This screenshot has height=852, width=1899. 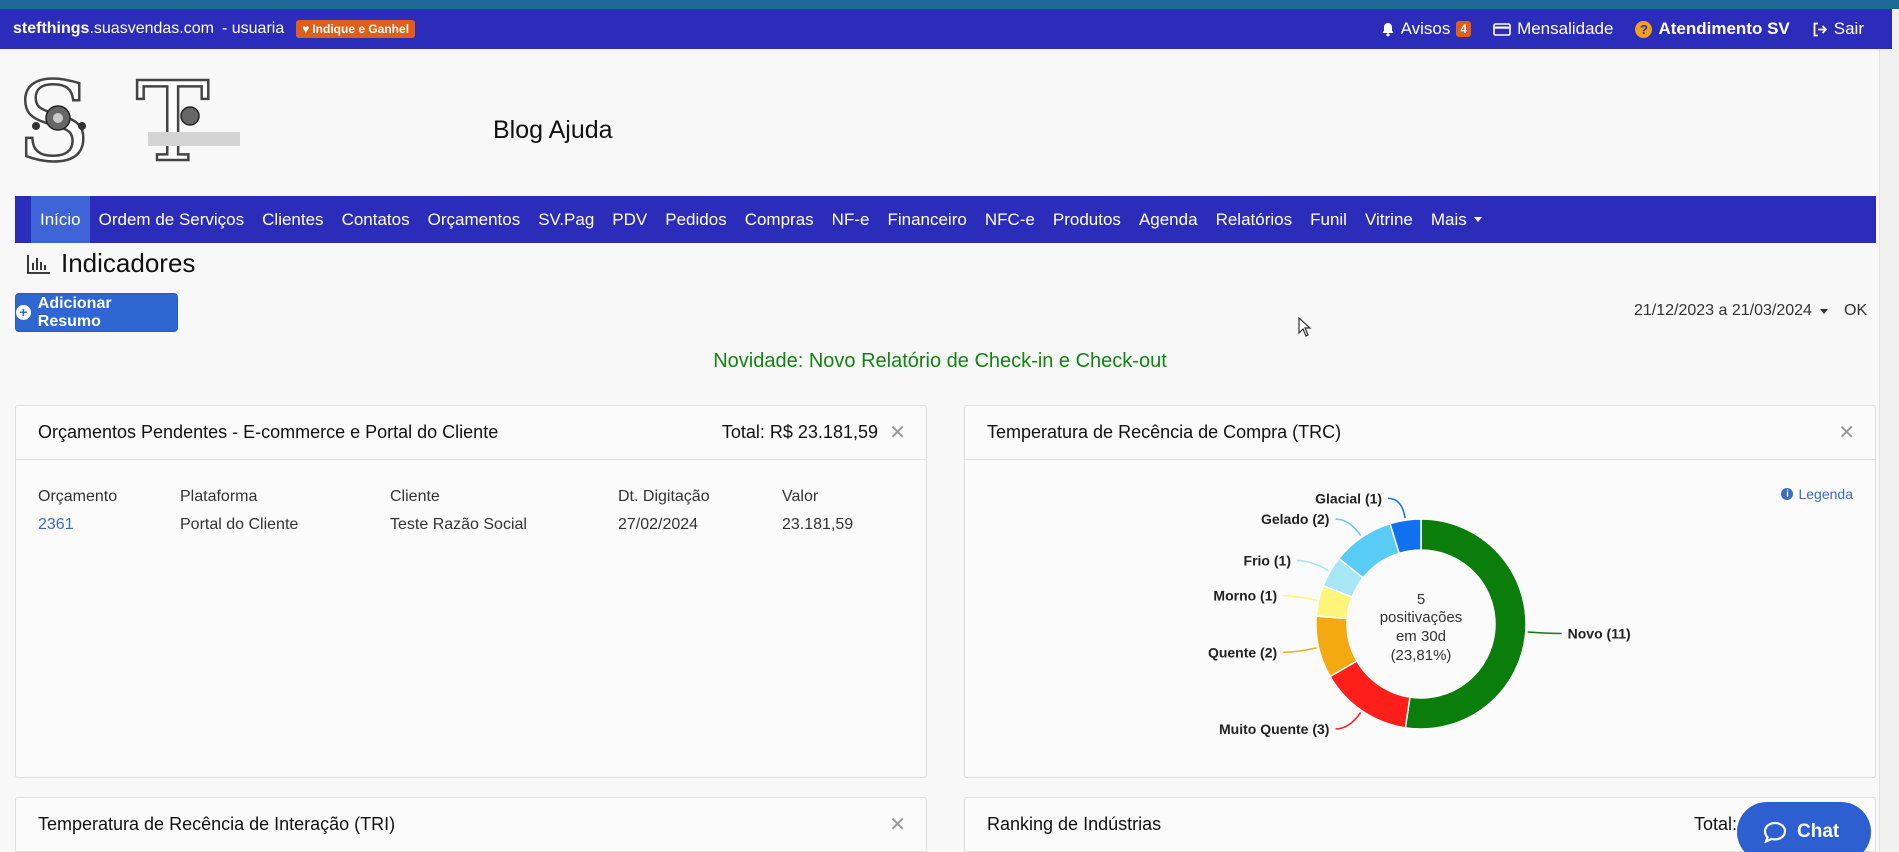 I want to click on mensalidade-link: Mensalidade, so click(x=1553, y=29).